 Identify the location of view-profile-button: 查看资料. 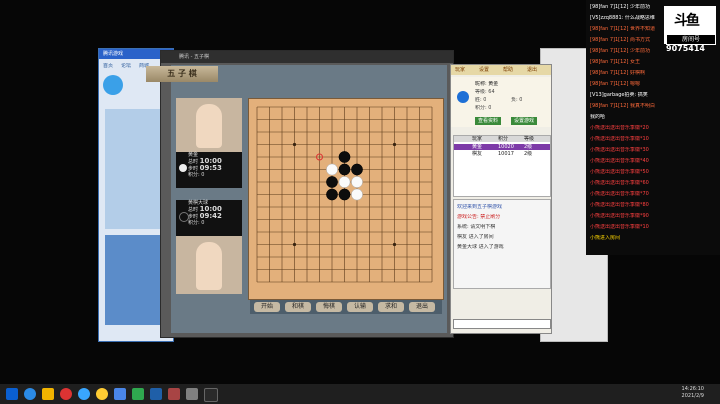
(488, 121).